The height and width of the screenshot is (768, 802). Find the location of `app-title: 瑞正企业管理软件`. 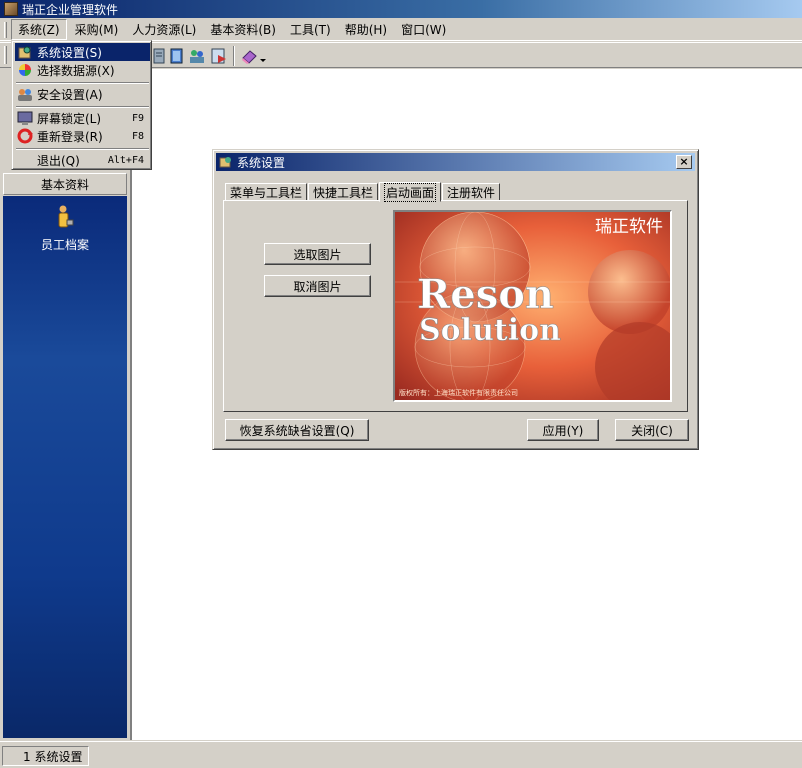

app-title: 瑞正企业管理软件 is located at coordinates (70, 9).